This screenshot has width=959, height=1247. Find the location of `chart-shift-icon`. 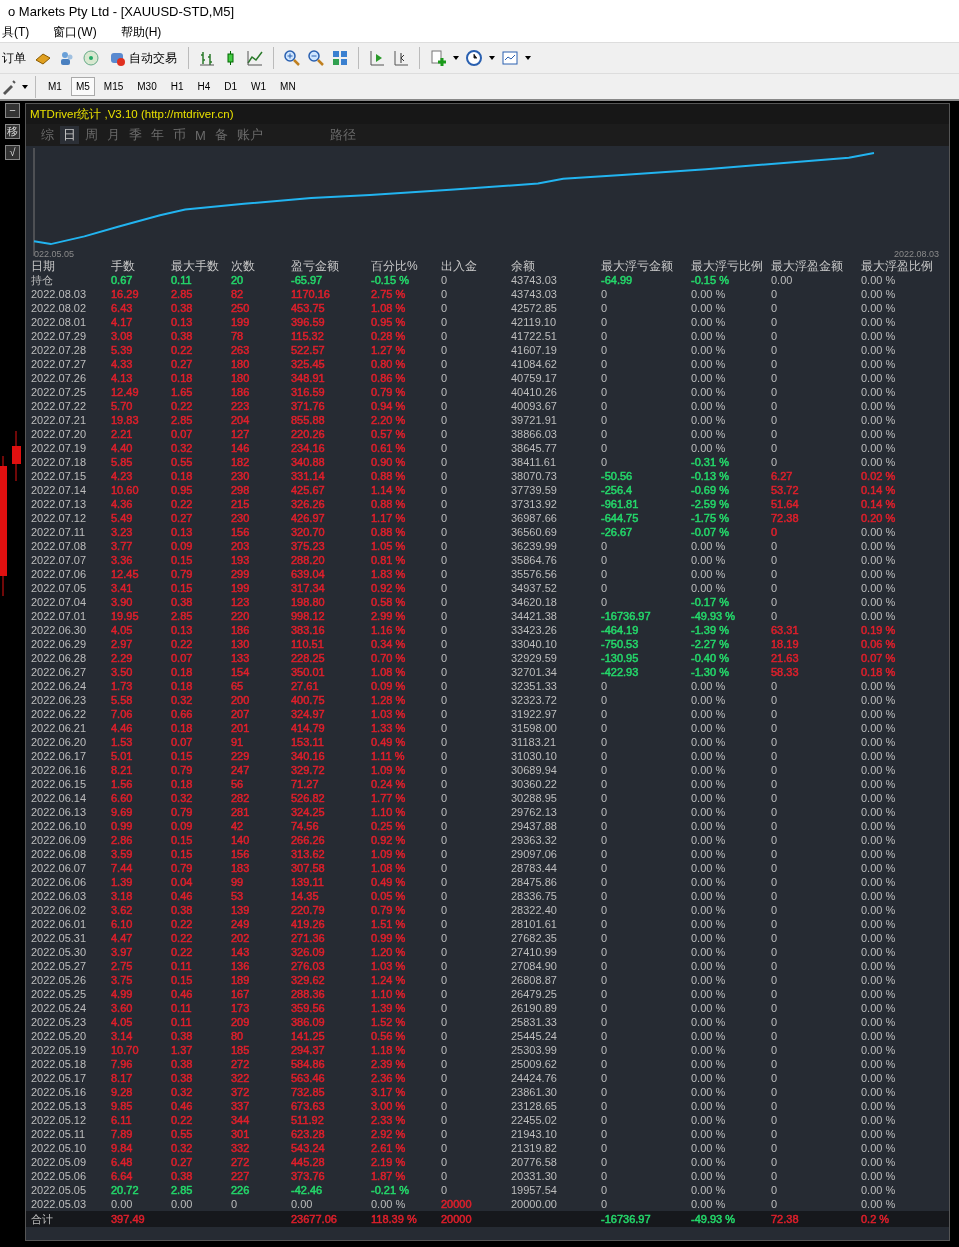

chart-shift-icon is located at coordinates (401, 58).